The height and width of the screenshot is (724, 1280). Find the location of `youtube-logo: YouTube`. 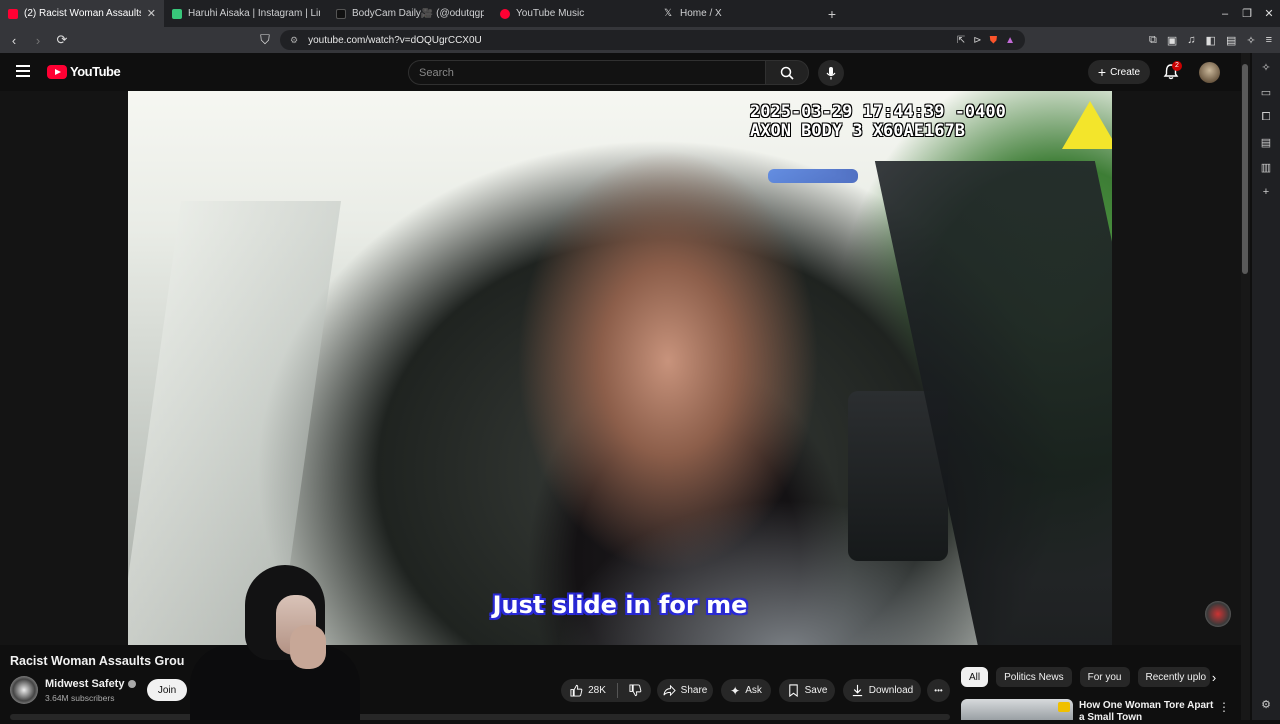

youtube-logo: YouTube is located at coordinates (84, 71).